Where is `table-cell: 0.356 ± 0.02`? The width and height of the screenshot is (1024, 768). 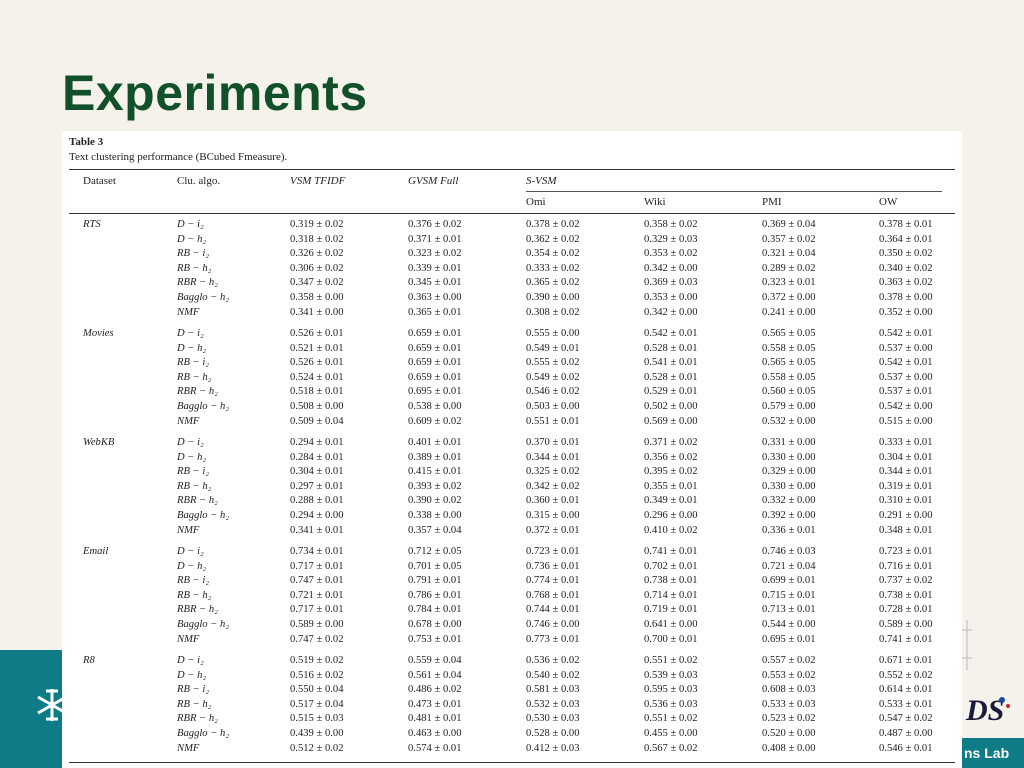
table-cell: 0.356 ± 0.02 is located at coordinates (671, 457).